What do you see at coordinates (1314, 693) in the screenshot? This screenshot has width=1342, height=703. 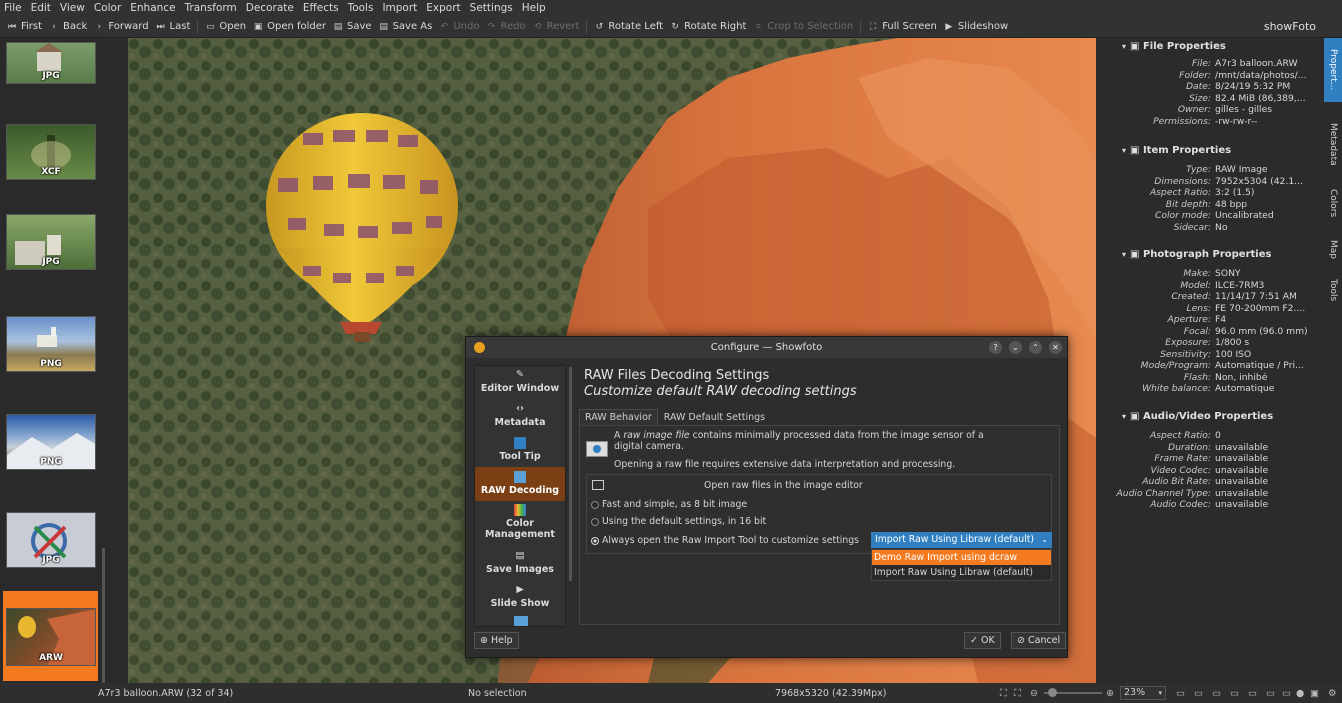 I see `display-icon: ▣` at bounding box center [1314, 693].